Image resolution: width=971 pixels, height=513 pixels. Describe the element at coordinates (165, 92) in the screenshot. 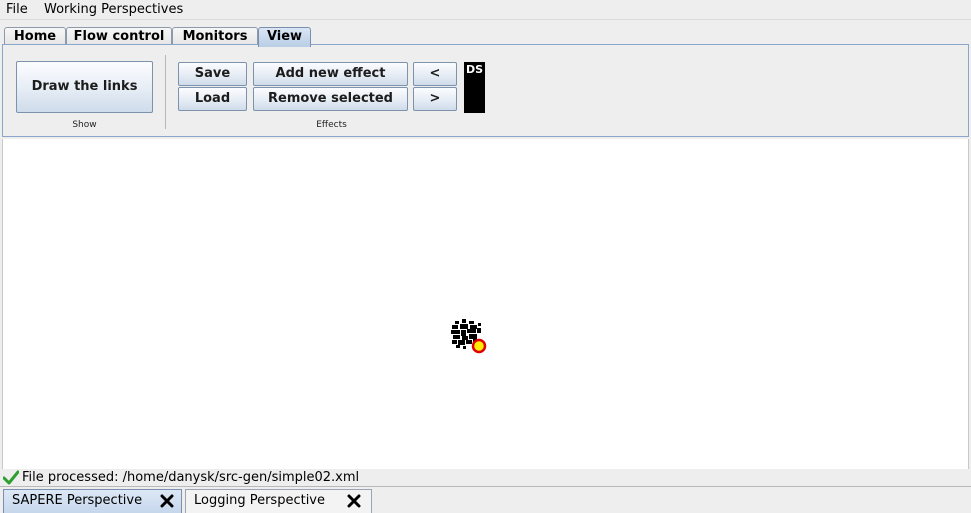

I see `group-divider` at that location.